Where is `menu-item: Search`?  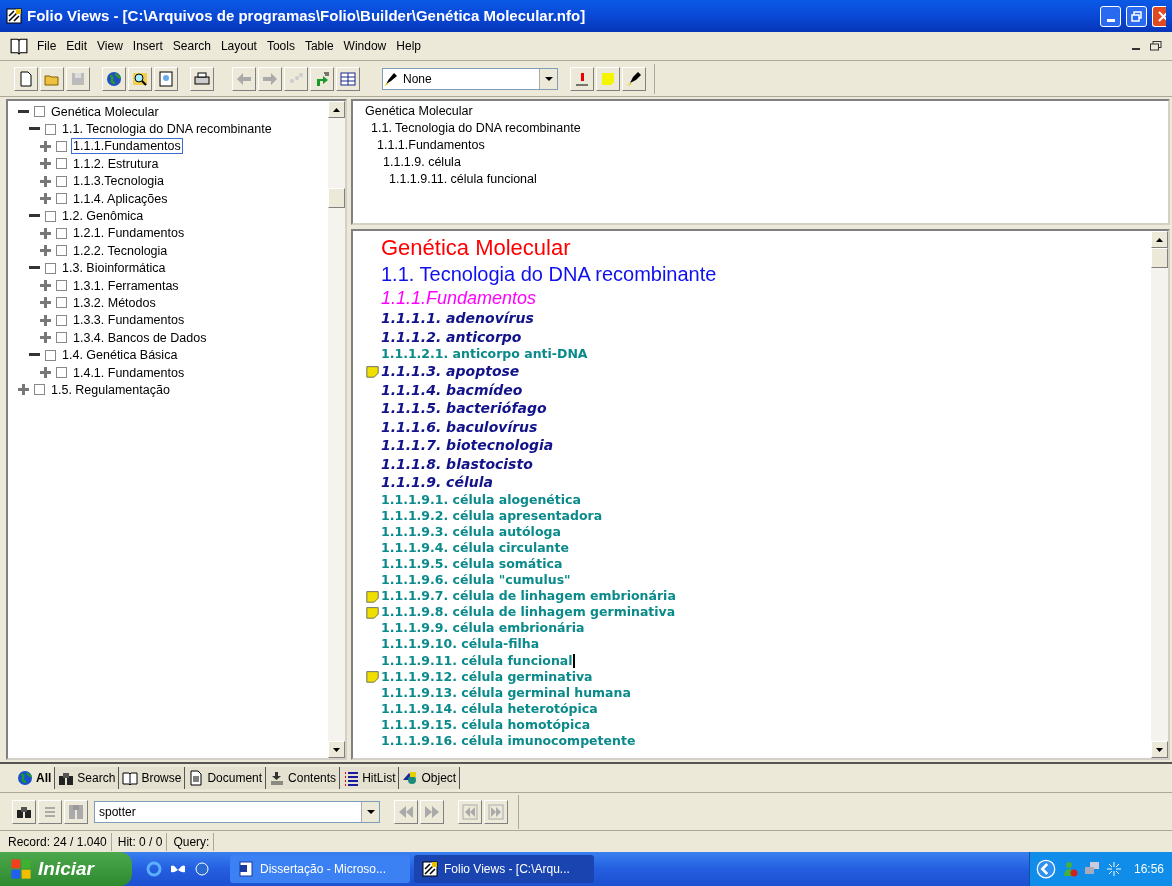 menu-item: Search is located at coordinates (191, 46).